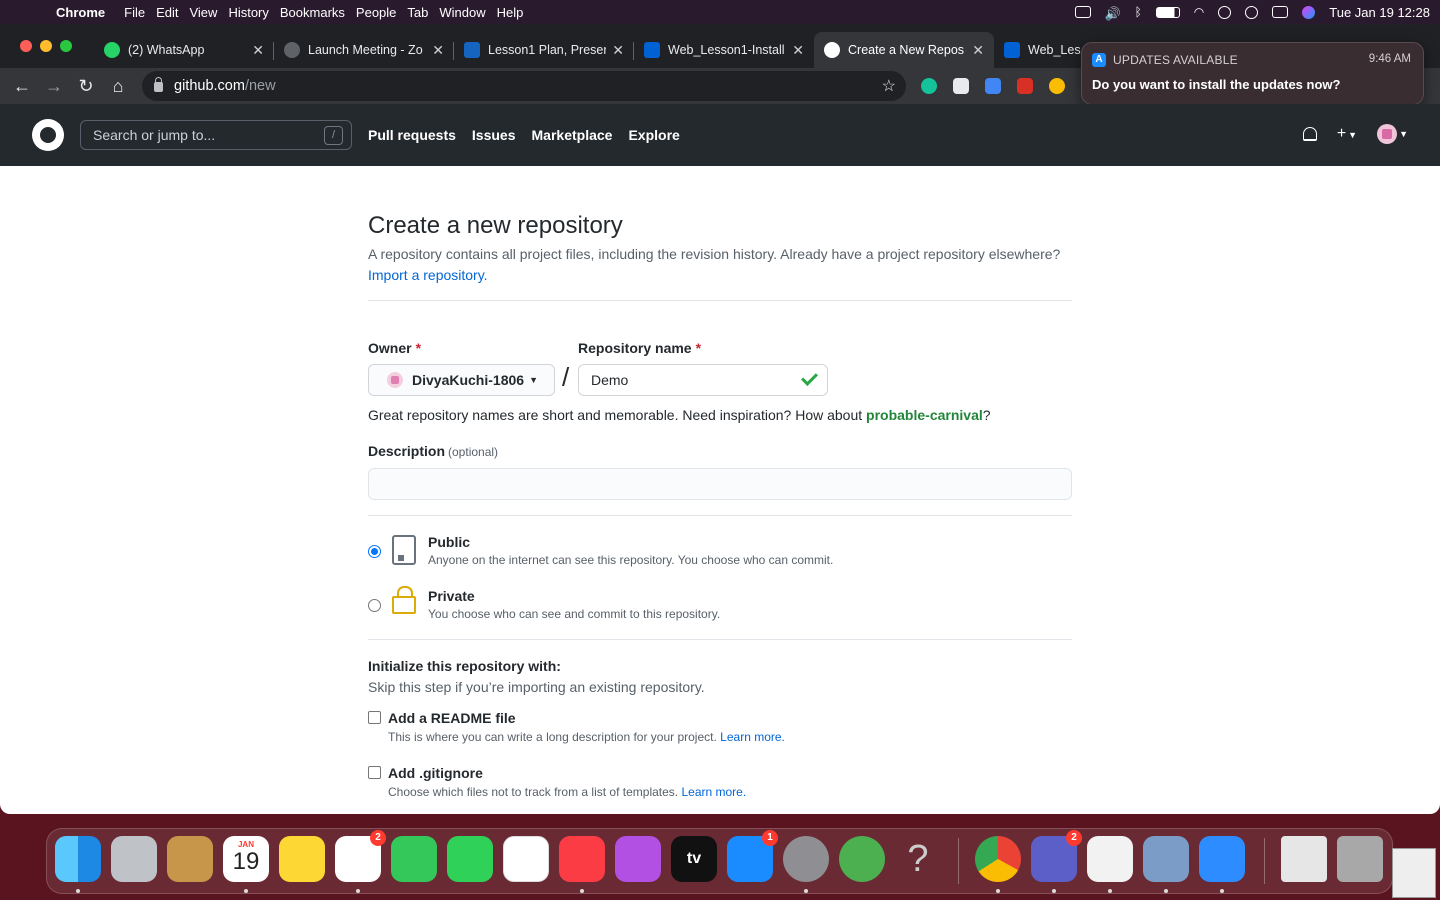 This screenshot has width=1440, height=900. Describe the element at coordinates (140, 12) in the screenshot. I see `menu-file: File` at that location.